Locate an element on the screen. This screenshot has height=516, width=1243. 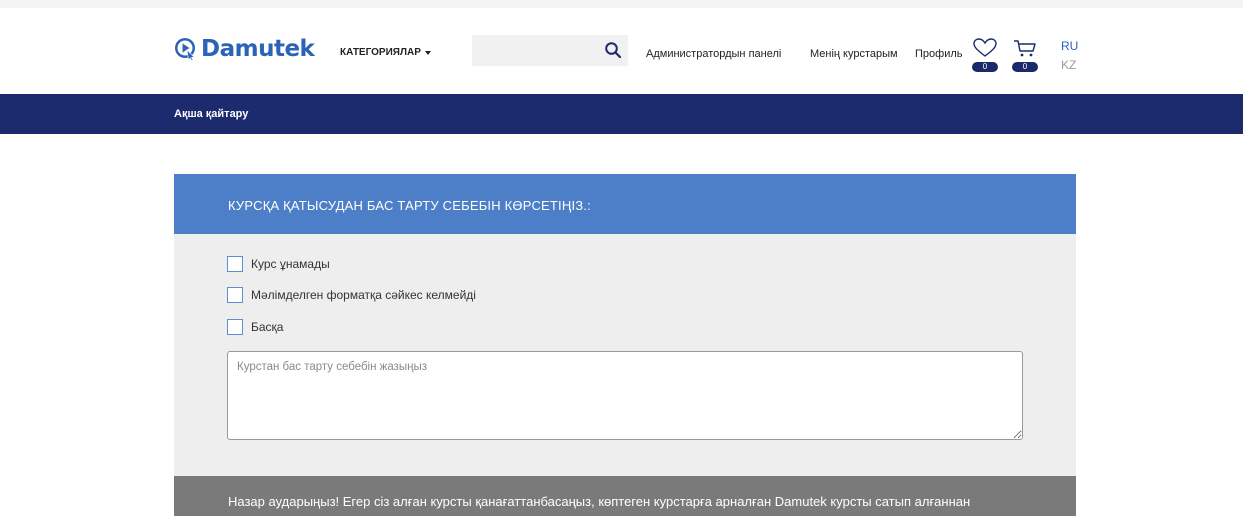
profile-link: Профиль is located at coordinates (939, 54).